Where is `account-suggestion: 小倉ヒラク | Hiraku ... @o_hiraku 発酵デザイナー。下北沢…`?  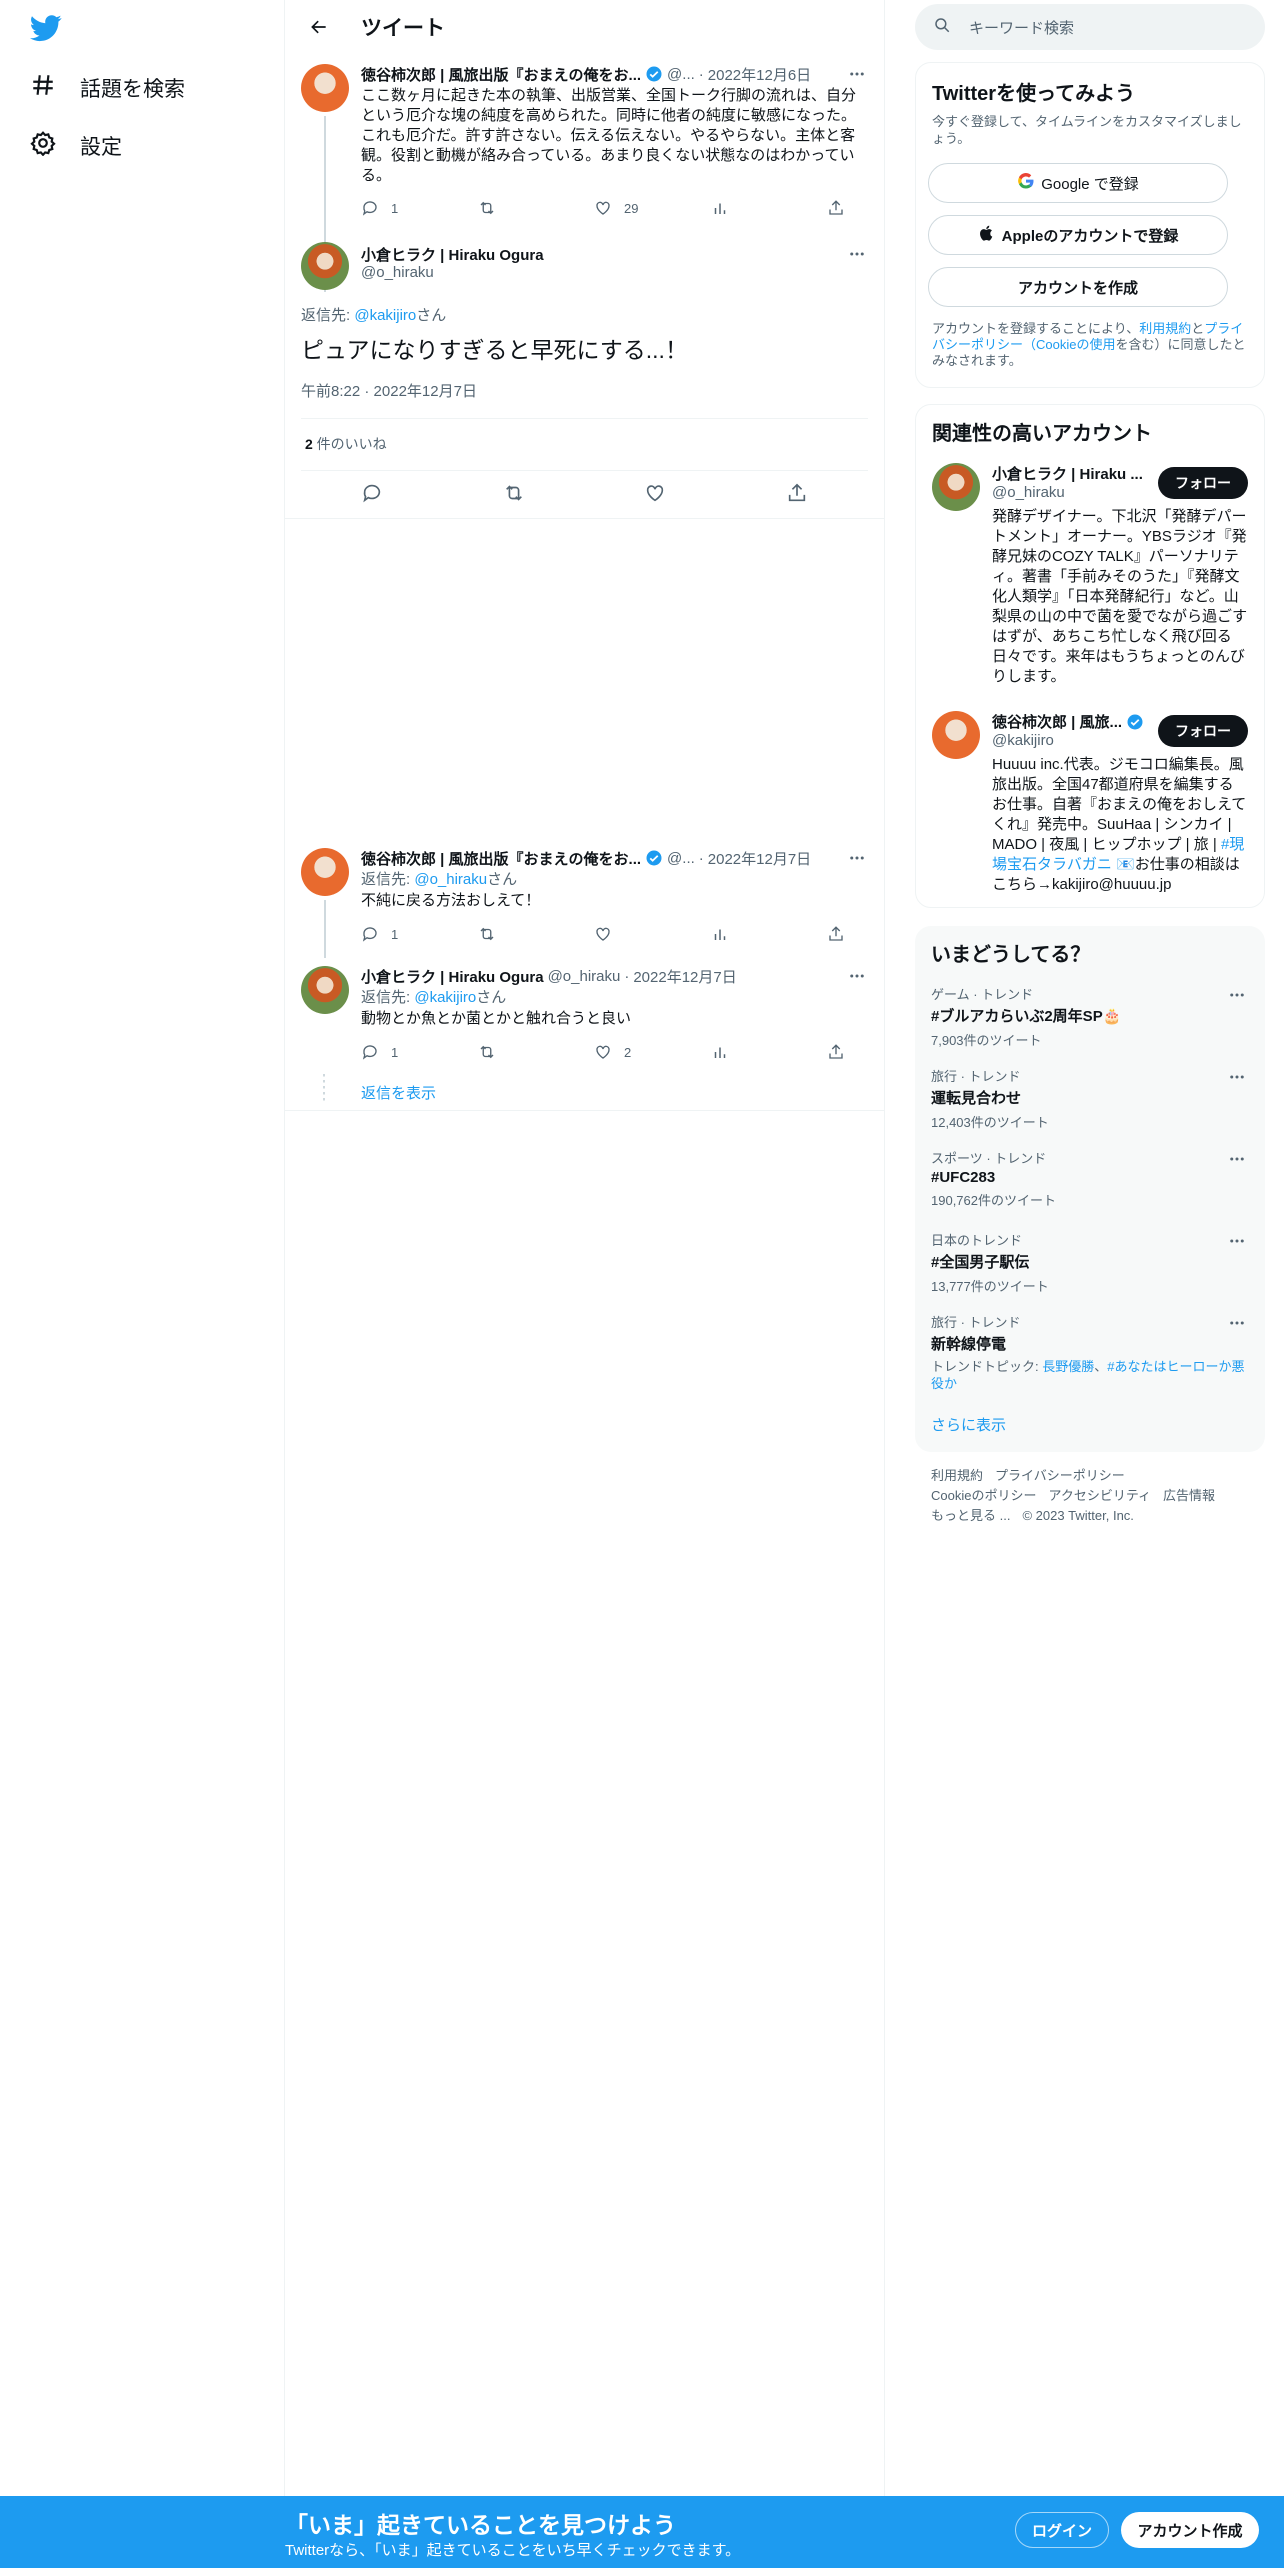 account-suggestion: 小倉ヒラク | Hiraku ... @o_hiraku 発酵デザイナー。下北沢… is located at coordinates (1090, 575).